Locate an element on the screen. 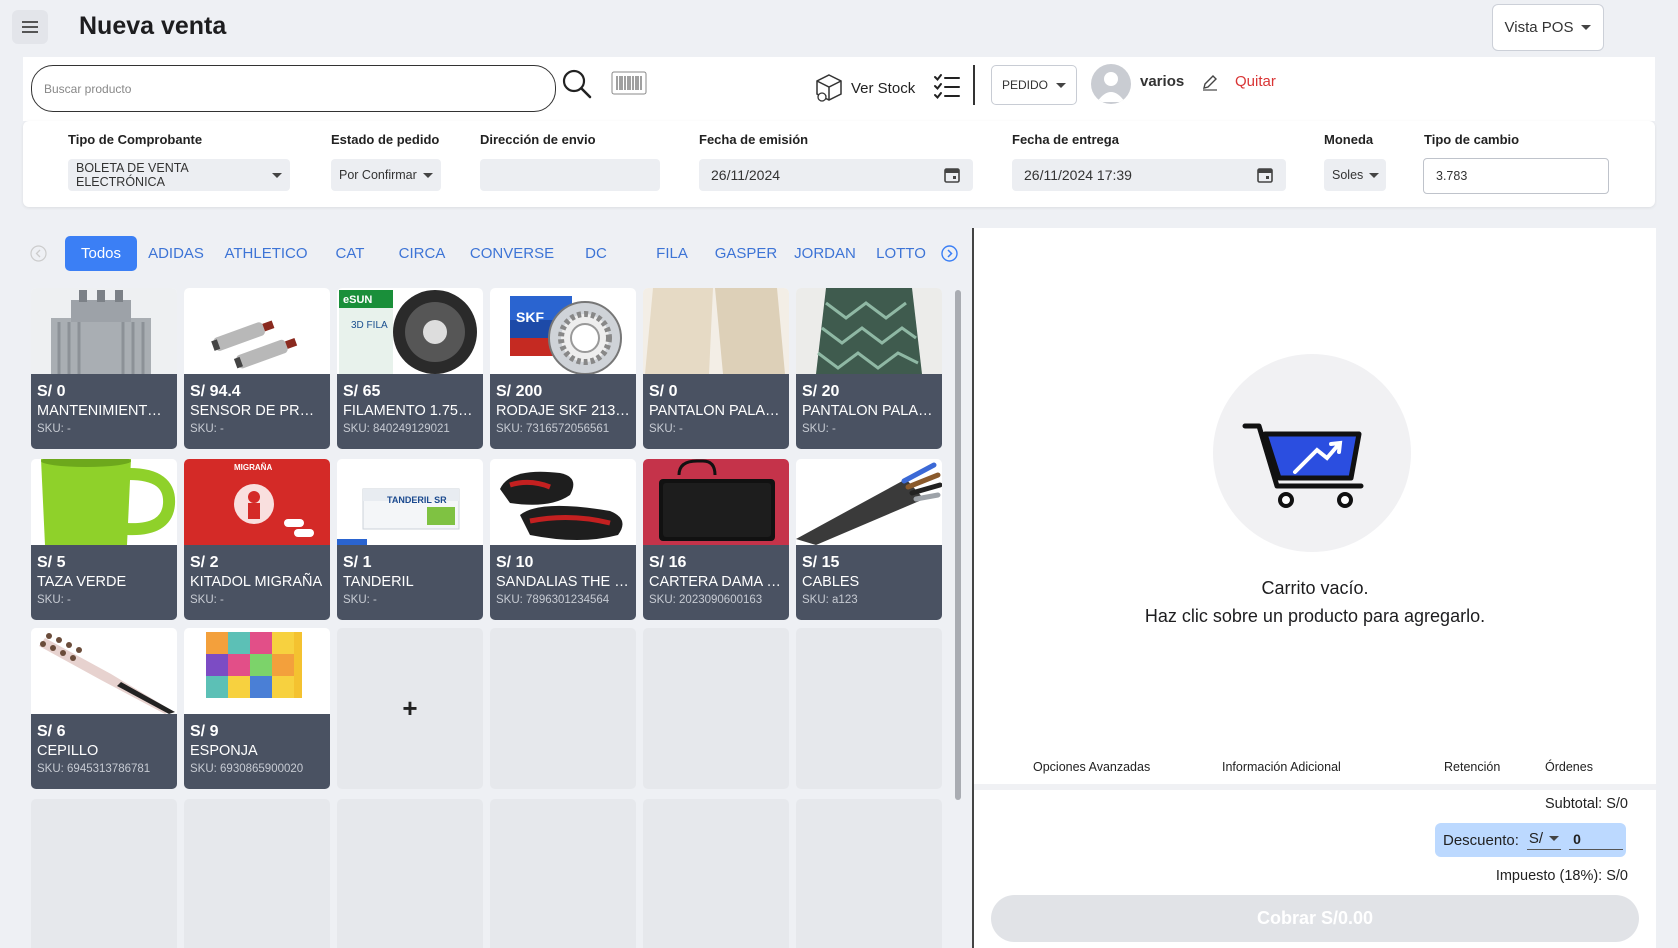 The image size is (1678, 948). tab-opciones-avanzadas: Opciones Avanzadas is located at coordinates (1091, 767).